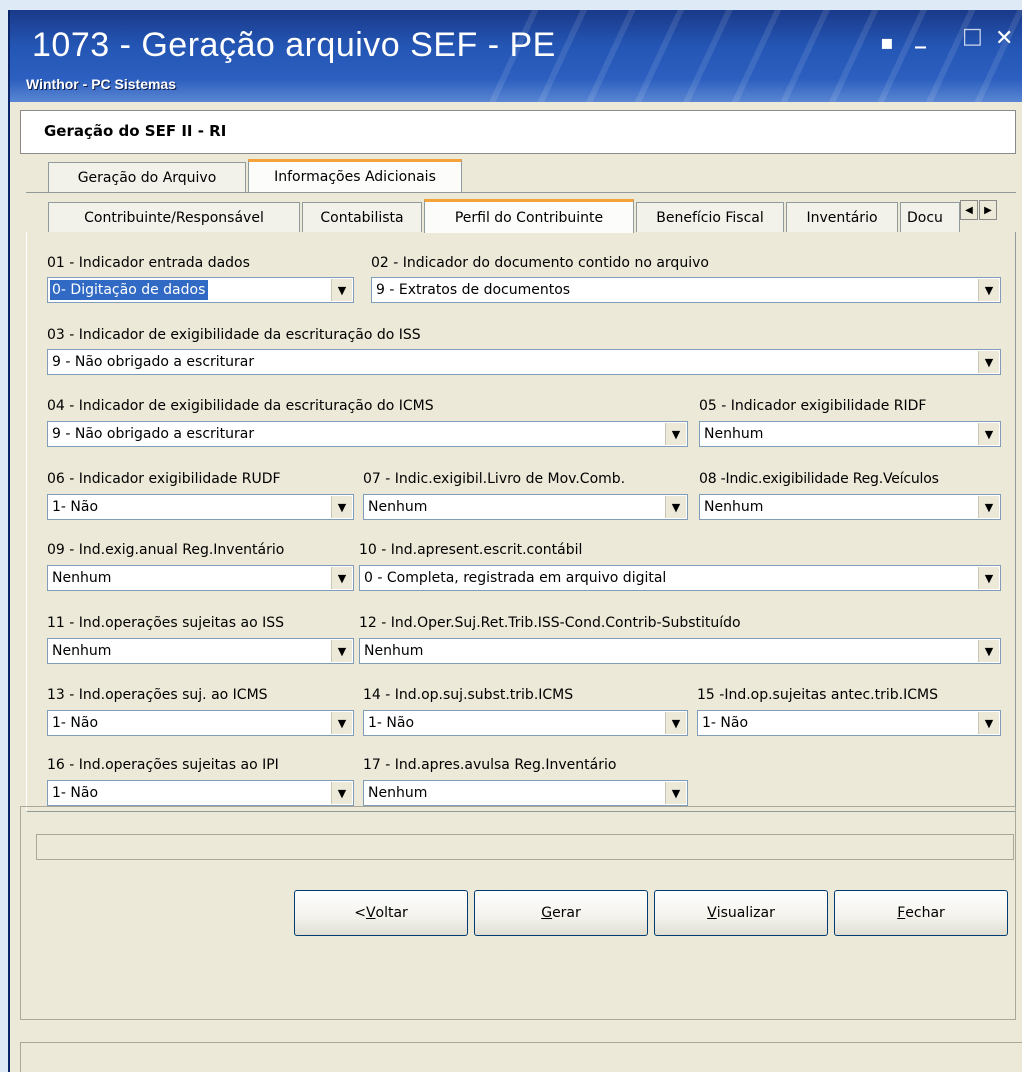  I want to click on field-06-select: 1- Não ▼, so click(200, 507).